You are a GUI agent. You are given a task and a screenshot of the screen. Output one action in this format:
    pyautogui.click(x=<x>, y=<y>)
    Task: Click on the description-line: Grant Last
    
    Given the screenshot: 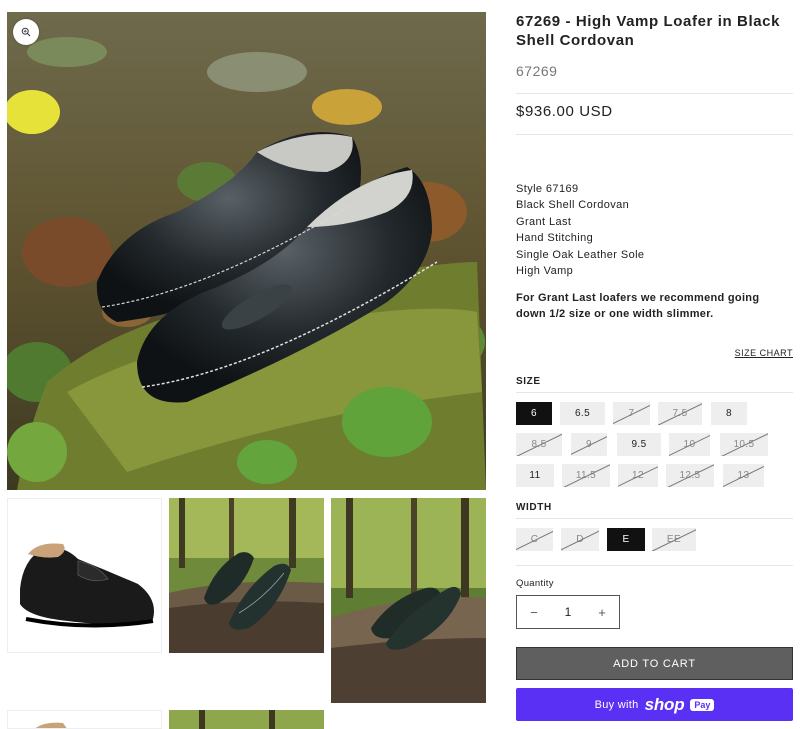 What is the action you would take?
    pyautogui.click(x=544, y=221)
    